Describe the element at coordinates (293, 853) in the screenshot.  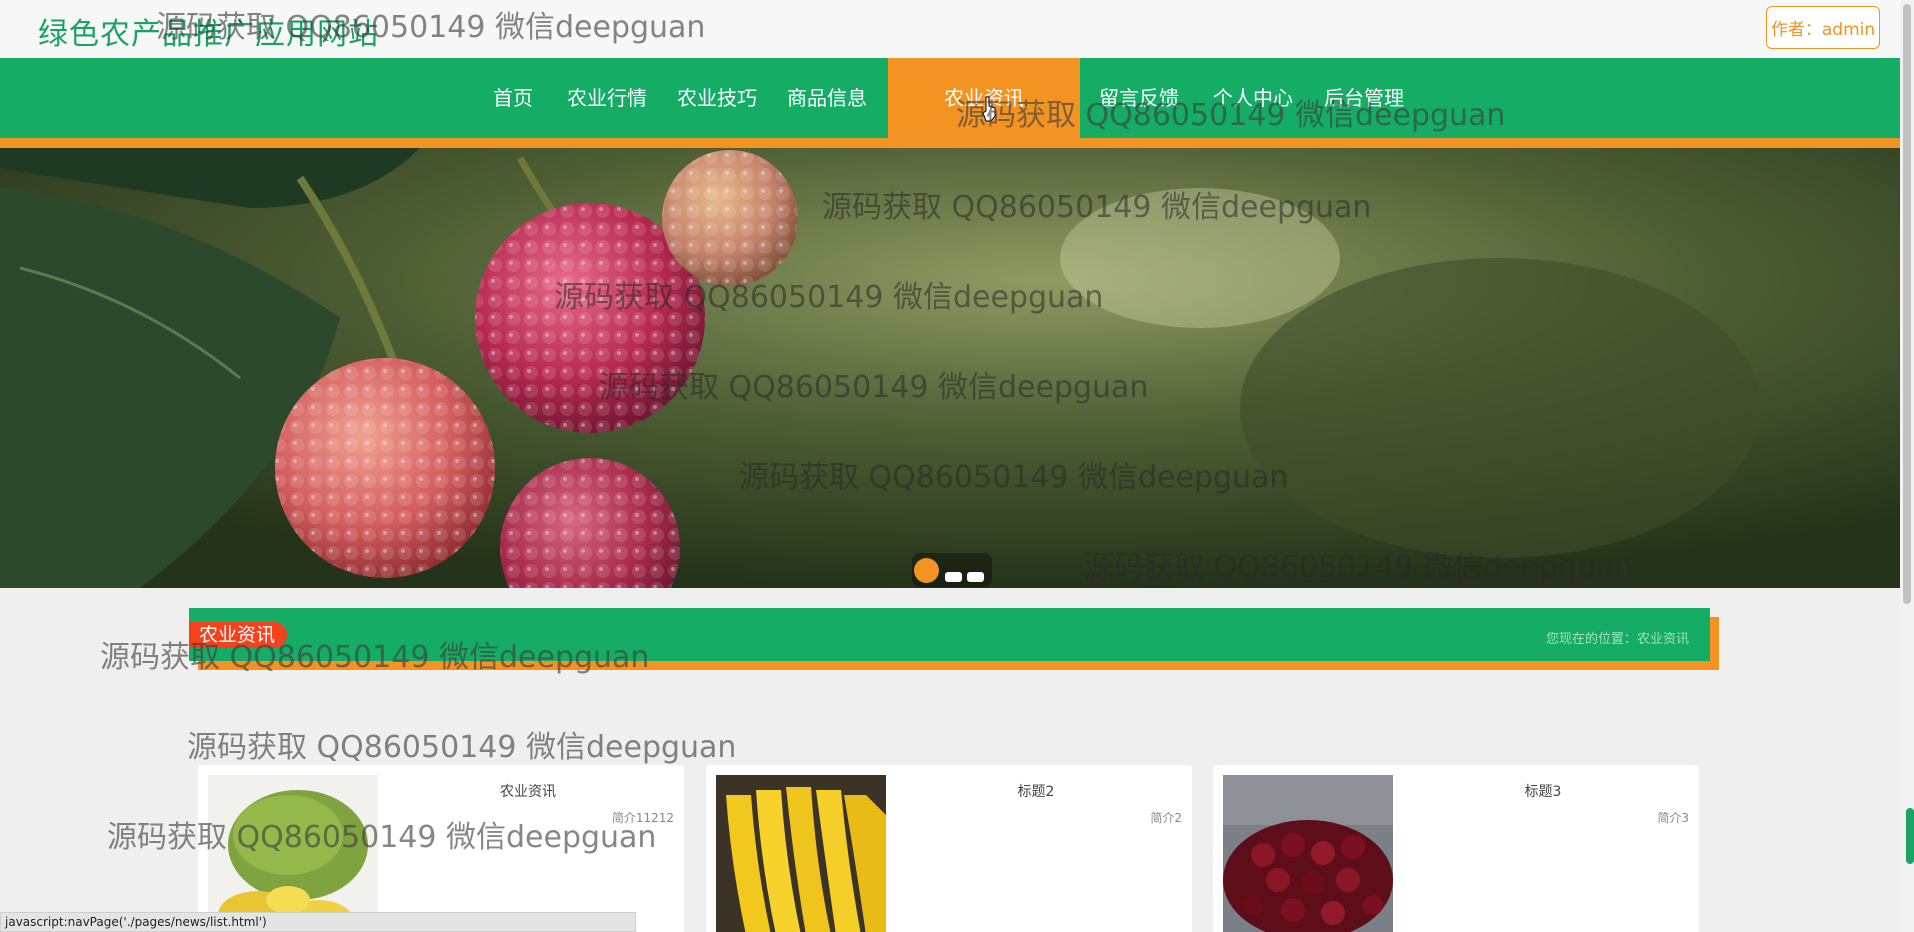
I see `card-image-jackfruit` at that location.